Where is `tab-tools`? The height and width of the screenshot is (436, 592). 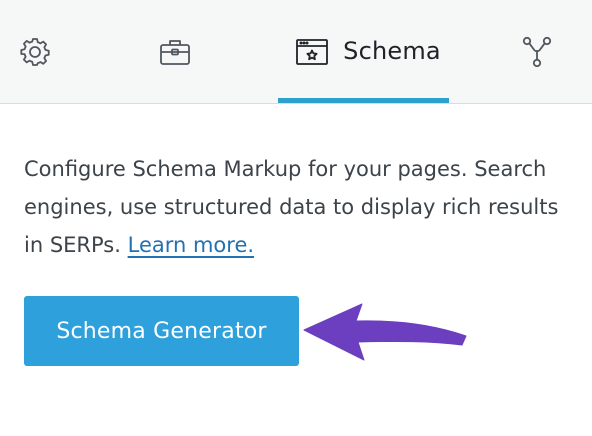 tab-tools is located at coordinates (175, 52).